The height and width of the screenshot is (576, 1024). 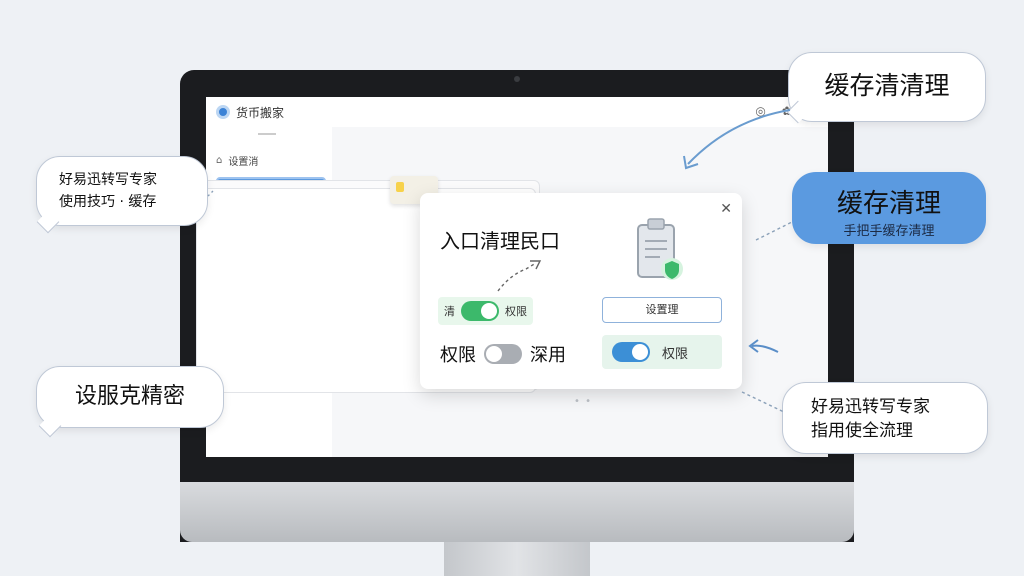 What do you see at coordinates (581, 291) in the screenshot?
I see `cleanup-dialog: ✕ 入口清理民口 清 权限 权限 深用 设置理 权限` at bounding box center [581, 291].